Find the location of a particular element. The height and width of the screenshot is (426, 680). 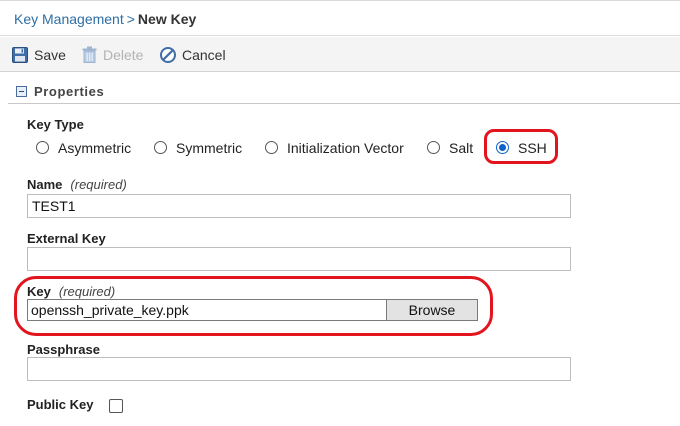

delete-button: Delete is located at coordinates (112, 54).